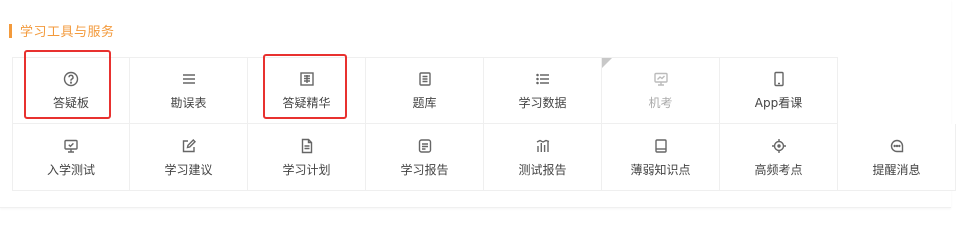 This screenshot has width=958, height=240. I want to click on tool-weak-points: 薄弱知识点, so click(661, 157).